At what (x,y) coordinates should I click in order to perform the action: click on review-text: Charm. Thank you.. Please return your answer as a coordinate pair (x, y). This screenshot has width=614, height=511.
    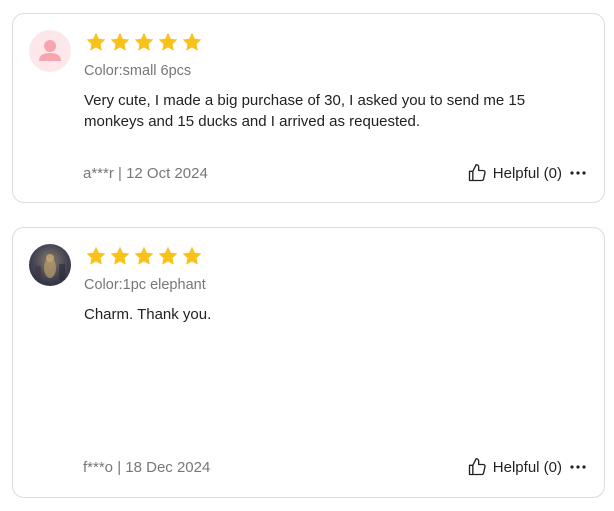
    Looking at the image, I should click on (148, 314).